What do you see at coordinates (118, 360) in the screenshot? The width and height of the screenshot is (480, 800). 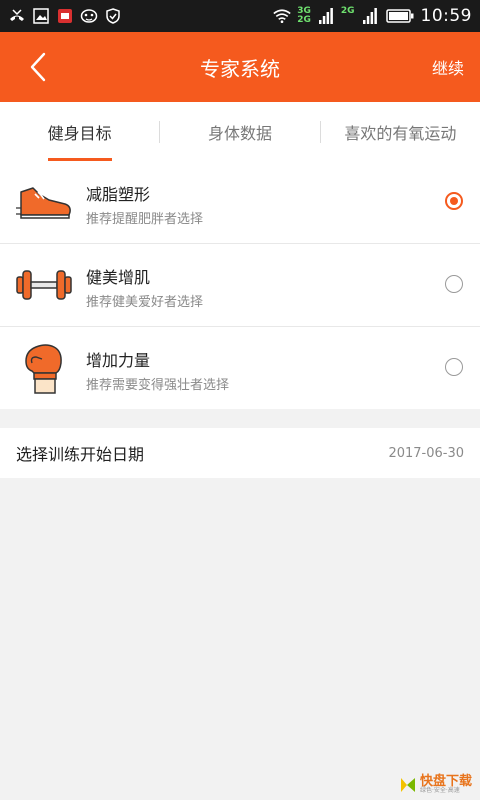 I see `goal-title: 增加力量` at bounding box center [118, 360].